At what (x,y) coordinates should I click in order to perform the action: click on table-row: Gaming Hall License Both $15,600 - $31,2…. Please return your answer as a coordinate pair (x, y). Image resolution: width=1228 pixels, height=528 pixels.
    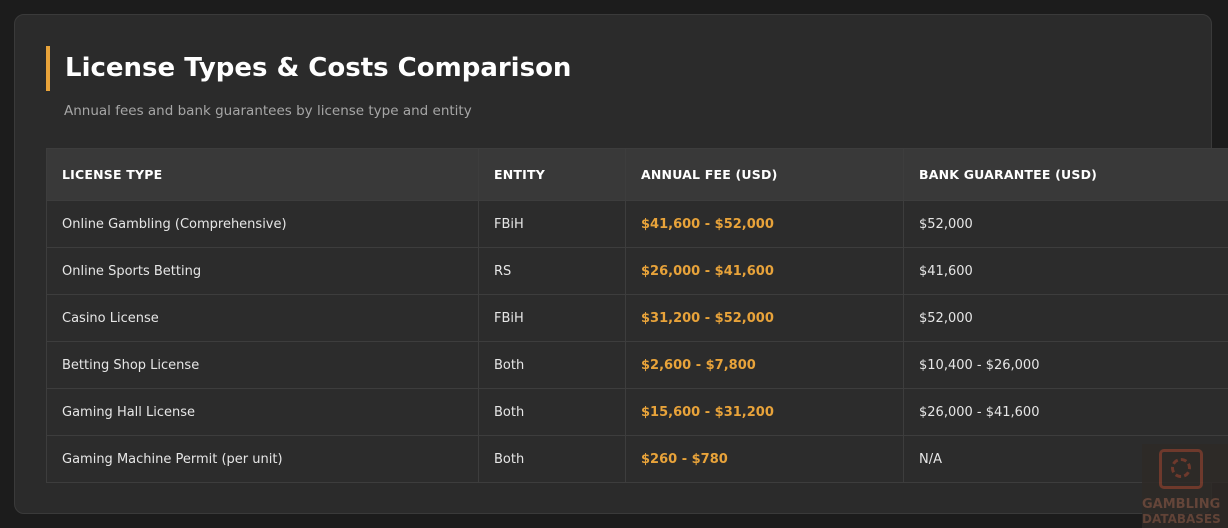
    Looking at the image, I should click on (637, 412).